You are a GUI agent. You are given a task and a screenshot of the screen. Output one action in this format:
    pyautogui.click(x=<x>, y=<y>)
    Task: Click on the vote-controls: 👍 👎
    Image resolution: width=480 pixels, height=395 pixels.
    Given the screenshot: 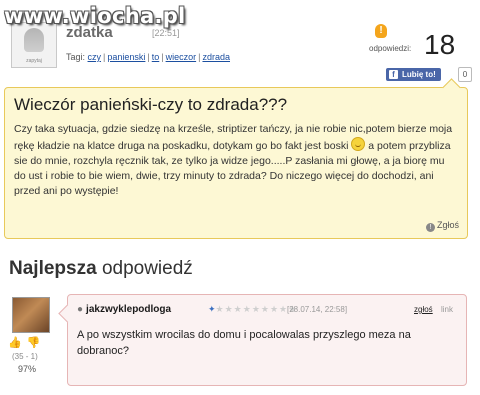 What is the action you would take?
    pyautogui.click(x=24, y=342)
    